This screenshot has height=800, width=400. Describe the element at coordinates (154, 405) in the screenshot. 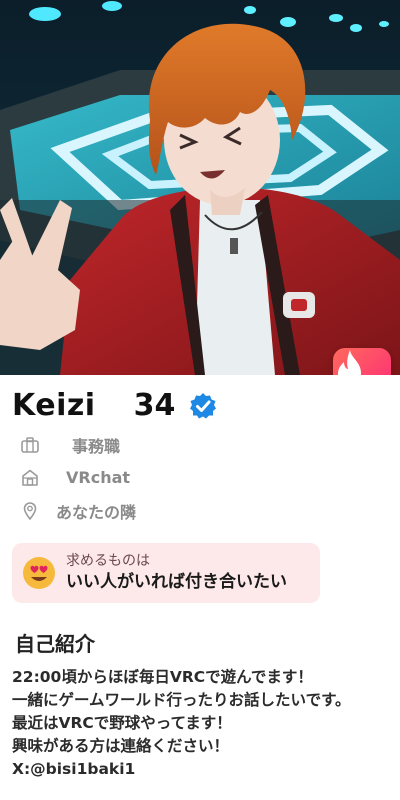

I see `profile-age: 34` at that location.